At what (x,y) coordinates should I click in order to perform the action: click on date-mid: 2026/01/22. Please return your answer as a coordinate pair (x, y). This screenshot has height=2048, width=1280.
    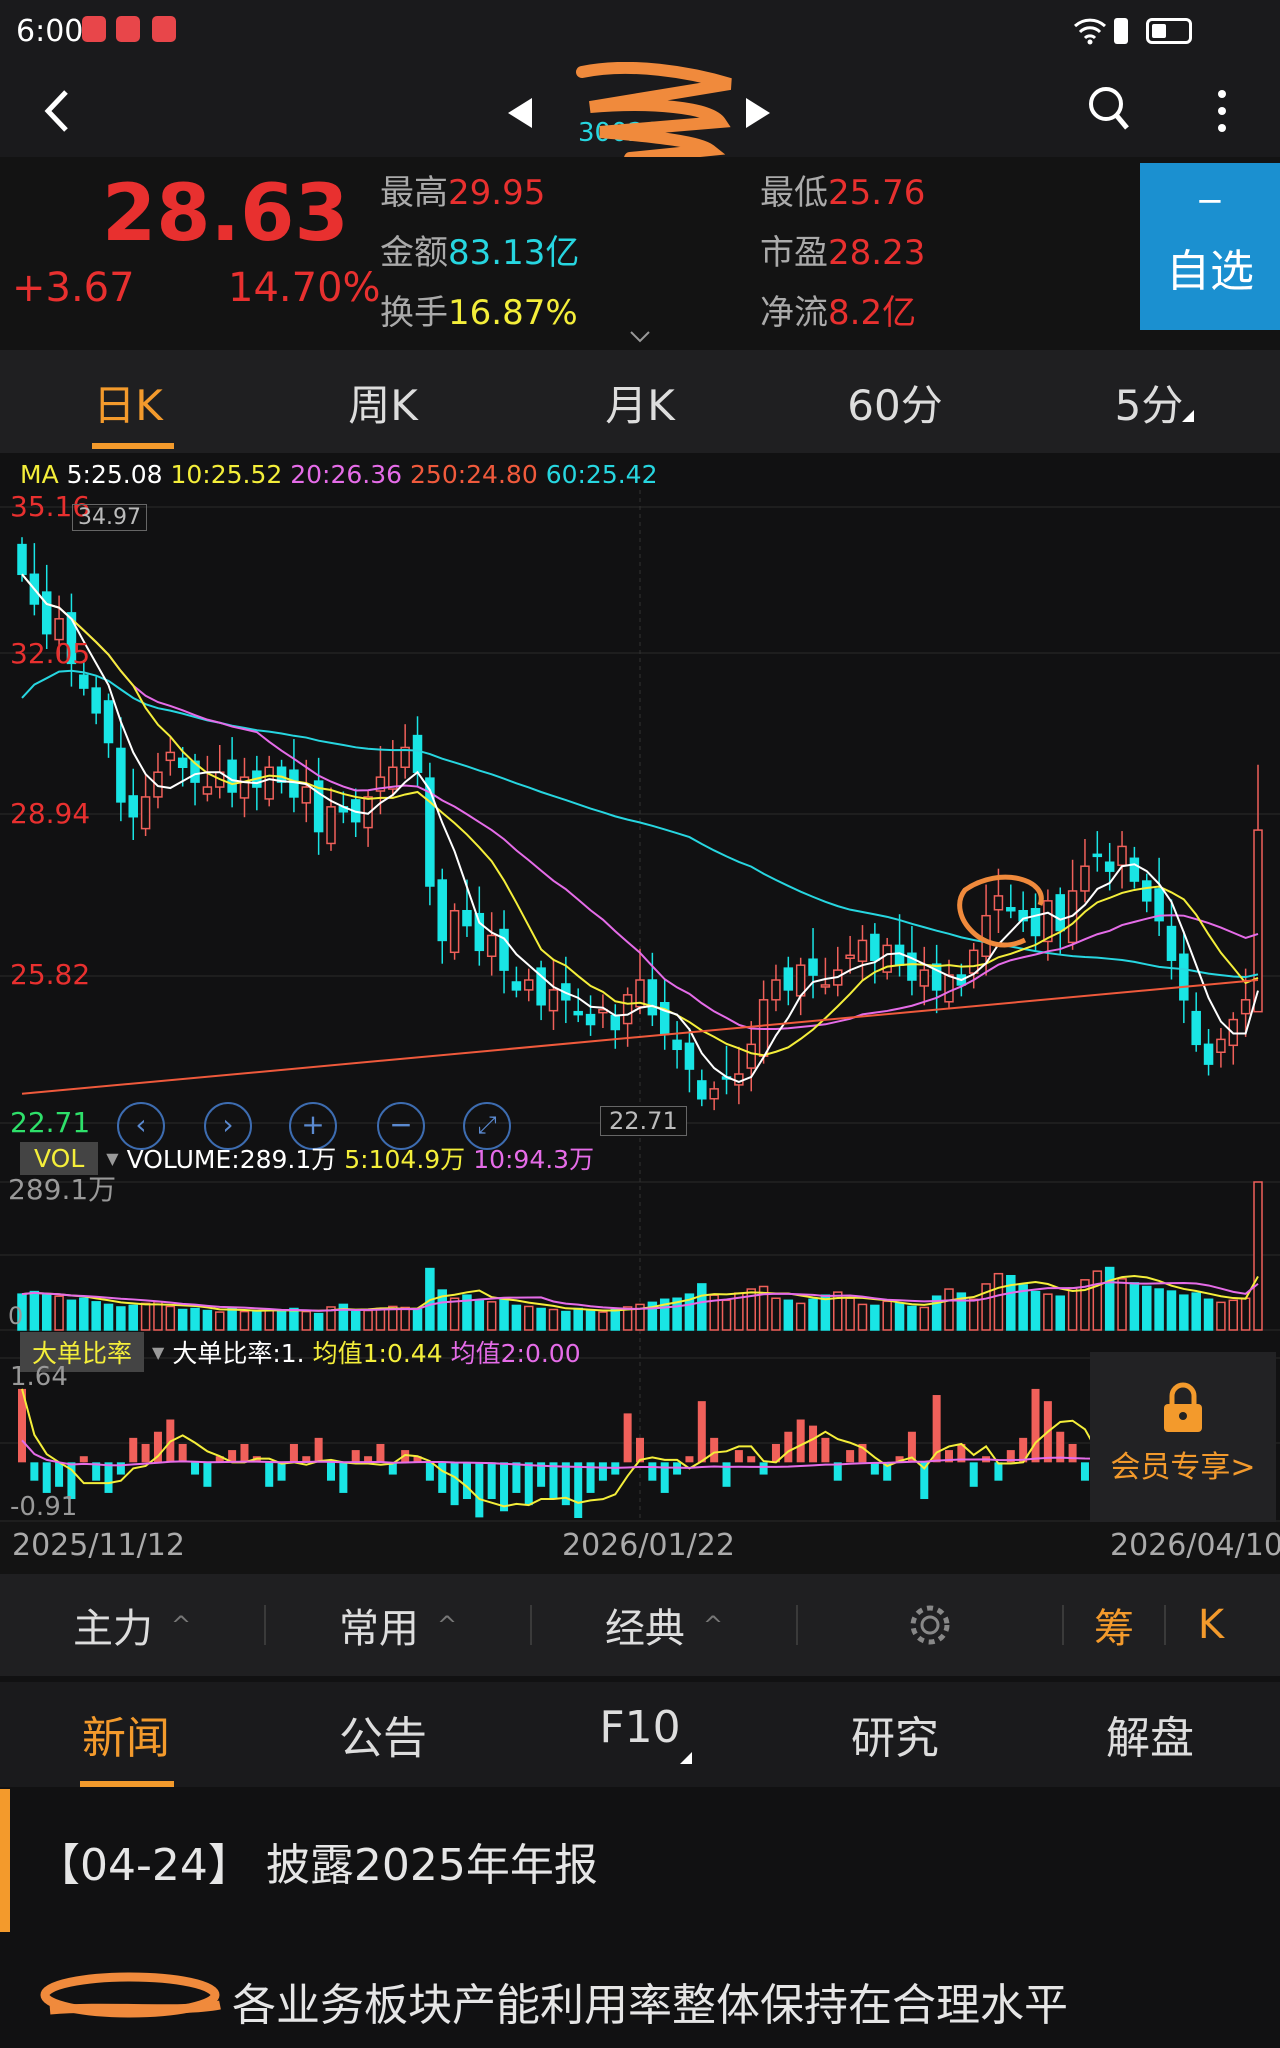
    Looking at the image, I should click on (648, 1545).